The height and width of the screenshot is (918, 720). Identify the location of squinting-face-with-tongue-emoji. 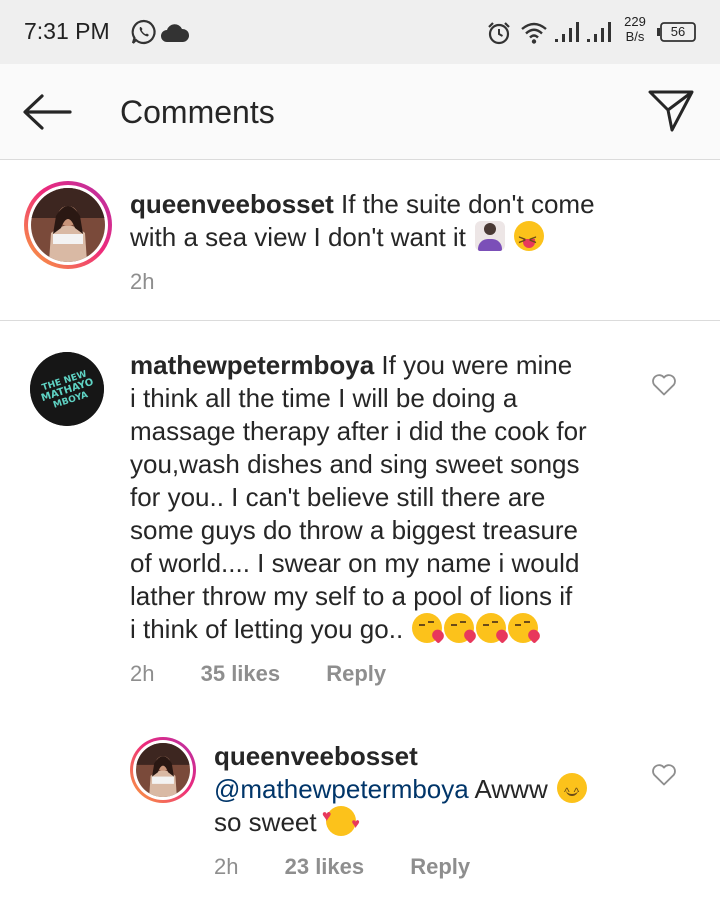
(529, 238).